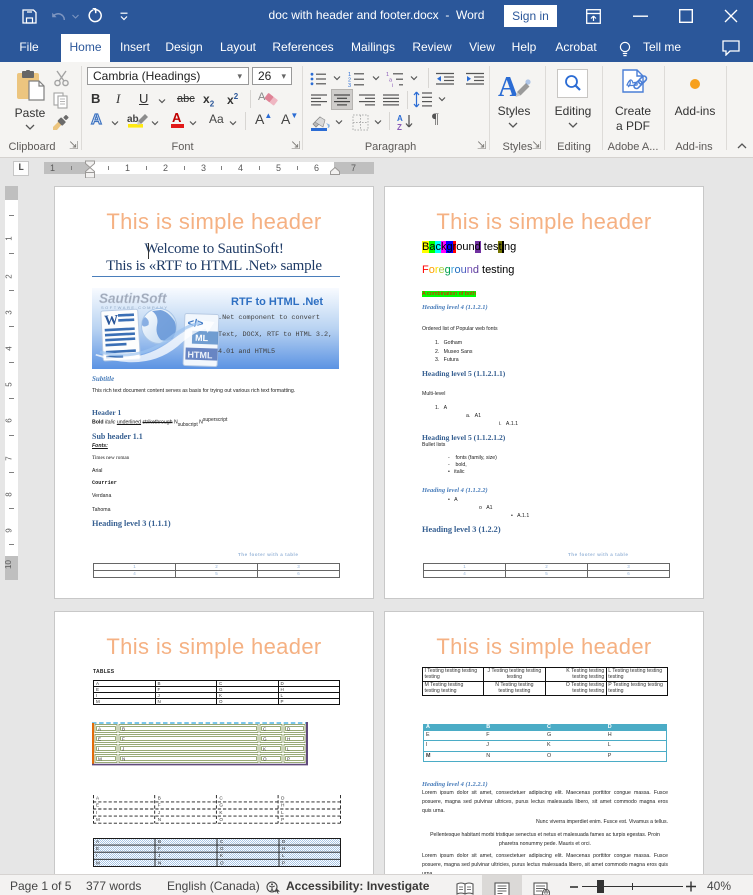 Image resolution: width=753 pixels, height=895 pixels. Describe the element at coordinates (349, 85) in the screenshot. I see `svg-text: 3` at that location.